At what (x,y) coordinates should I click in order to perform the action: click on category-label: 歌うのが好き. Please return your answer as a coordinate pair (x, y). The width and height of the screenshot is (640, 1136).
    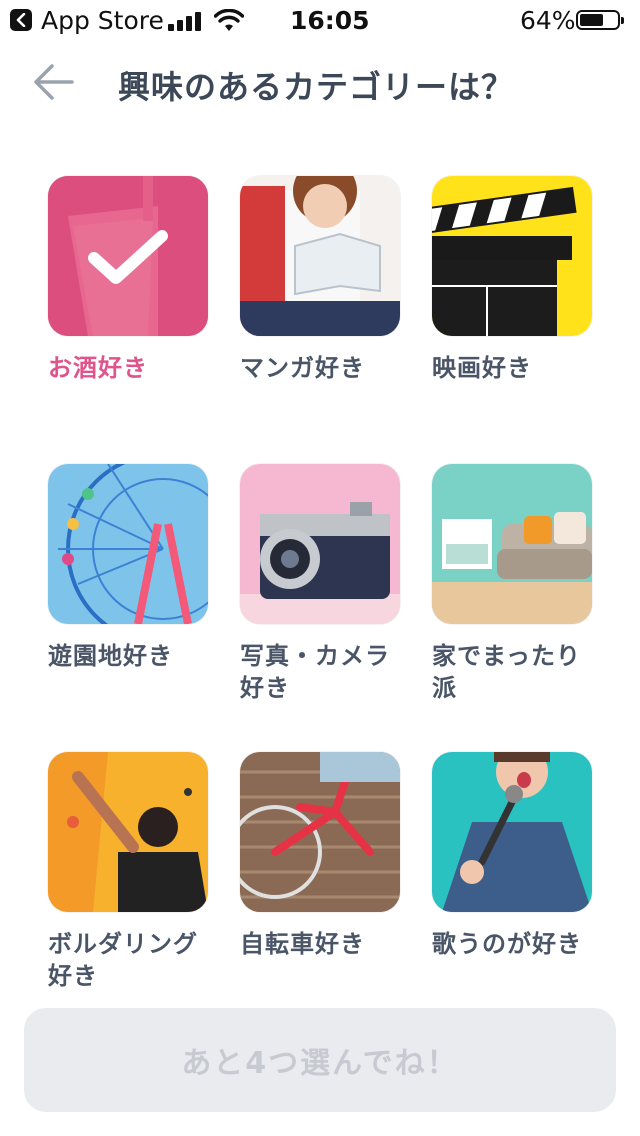
    Looking at the image, I should click on (507, 944).